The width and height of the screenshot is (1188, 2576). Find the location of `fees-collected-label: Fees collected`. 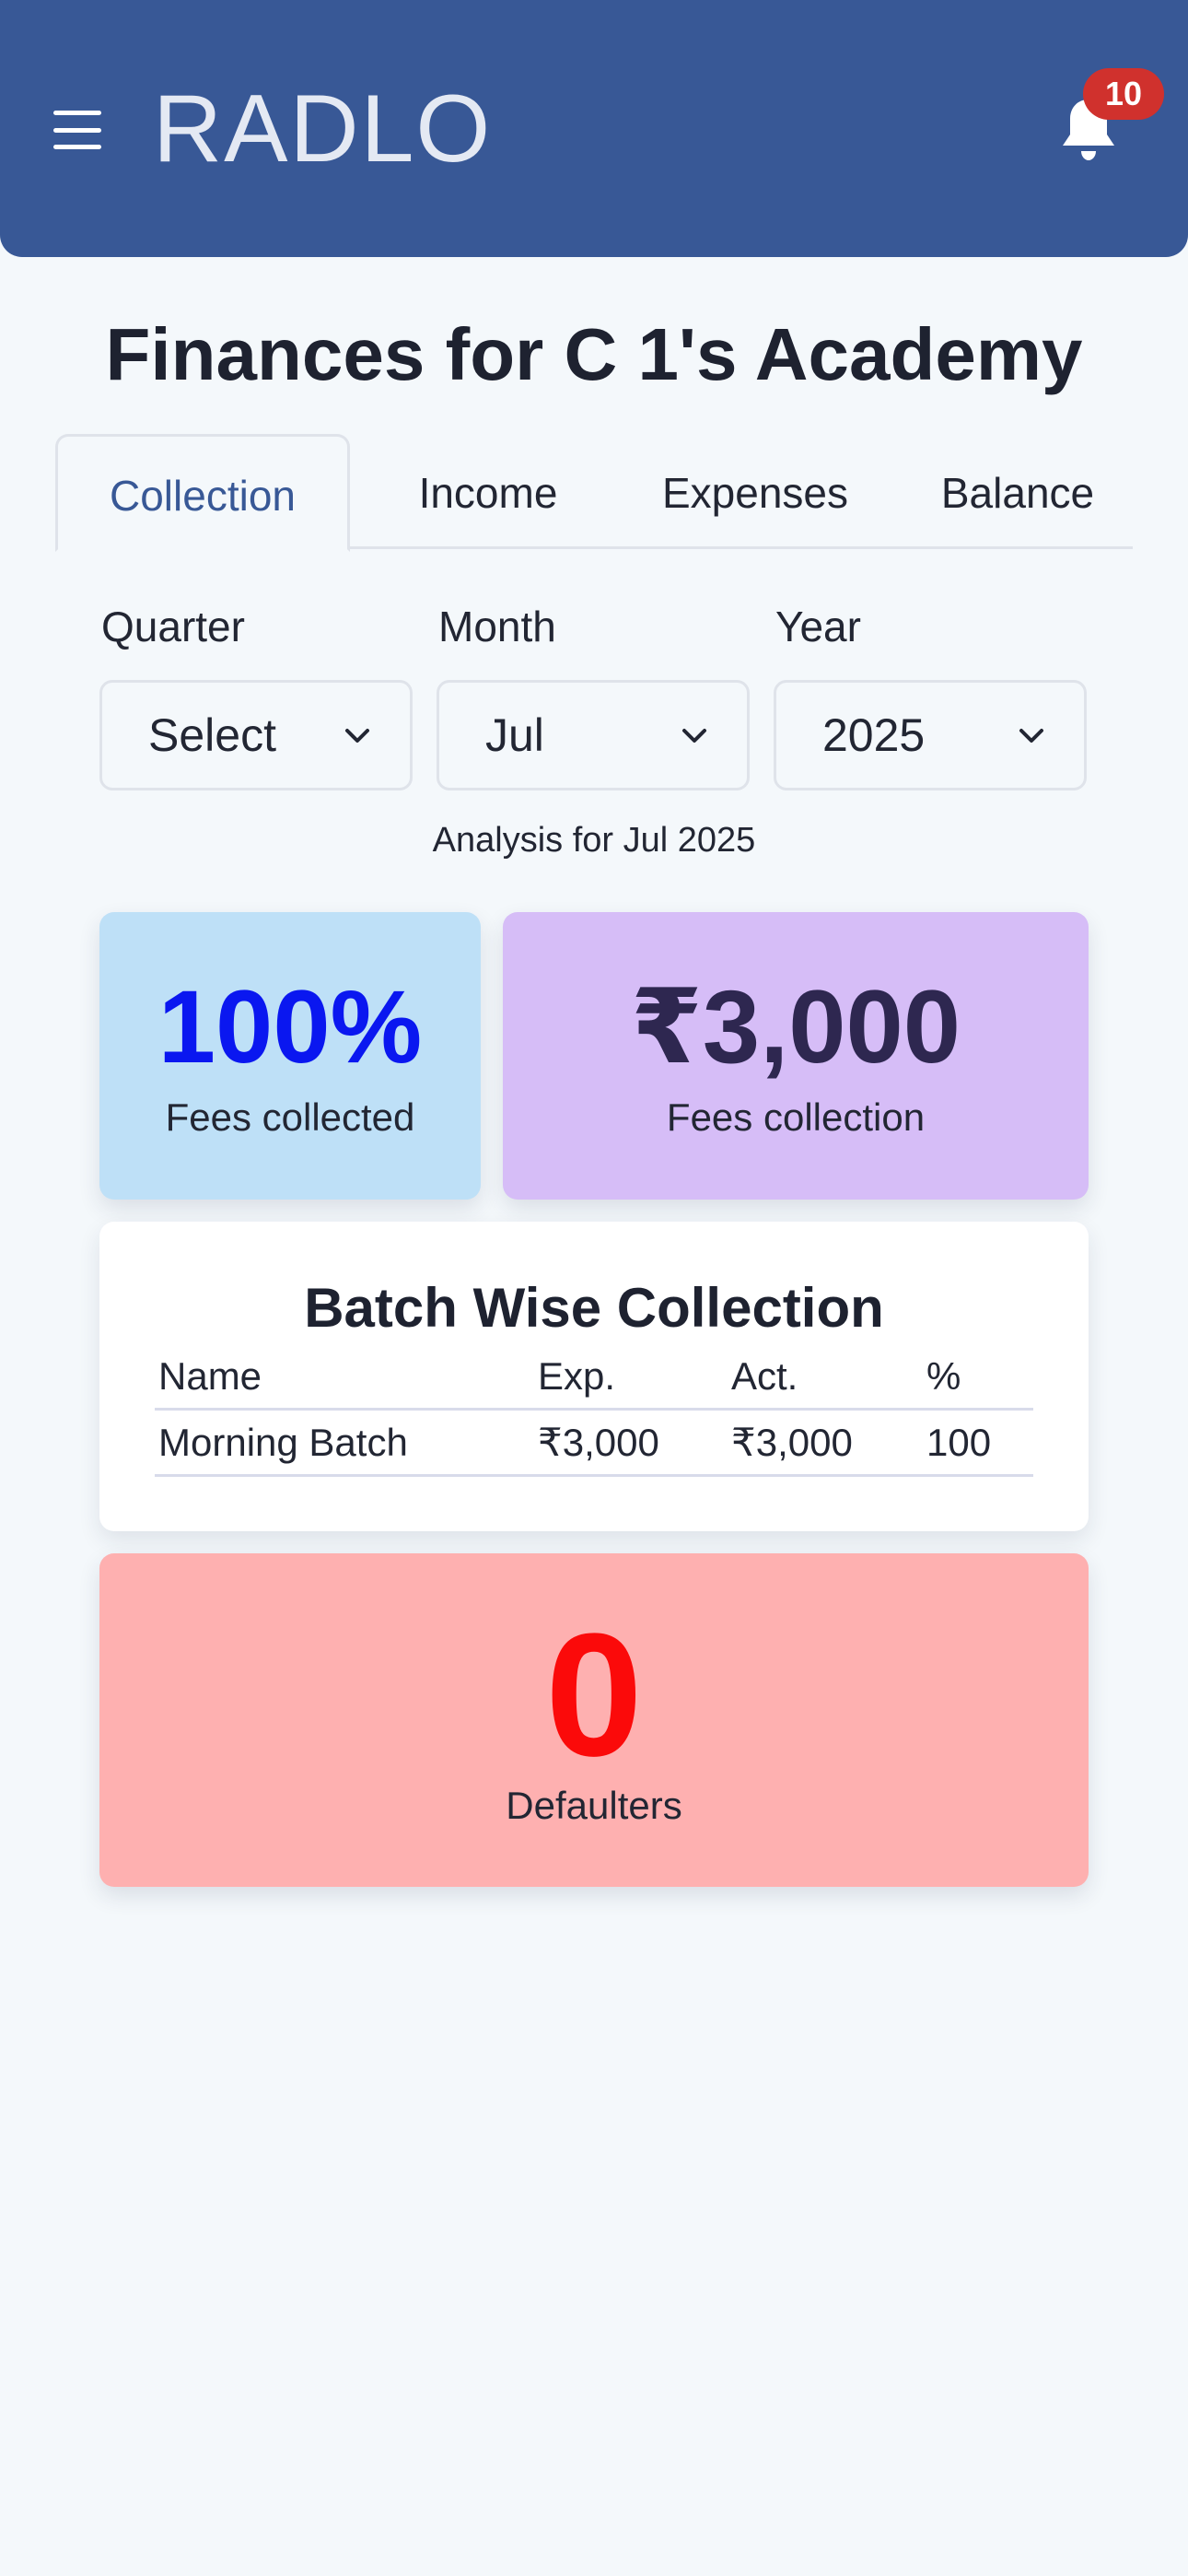

fees-collected-label: Fees collected is located at coordinates (290, 1117).